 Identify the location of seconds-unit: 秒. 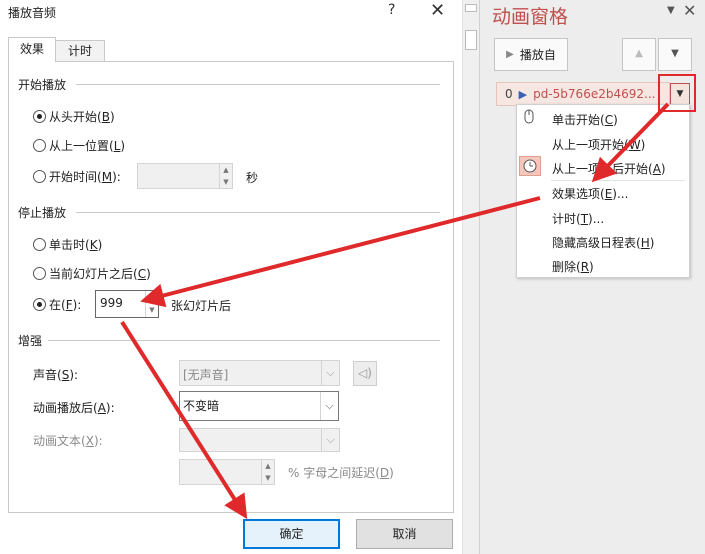
(252, 178).